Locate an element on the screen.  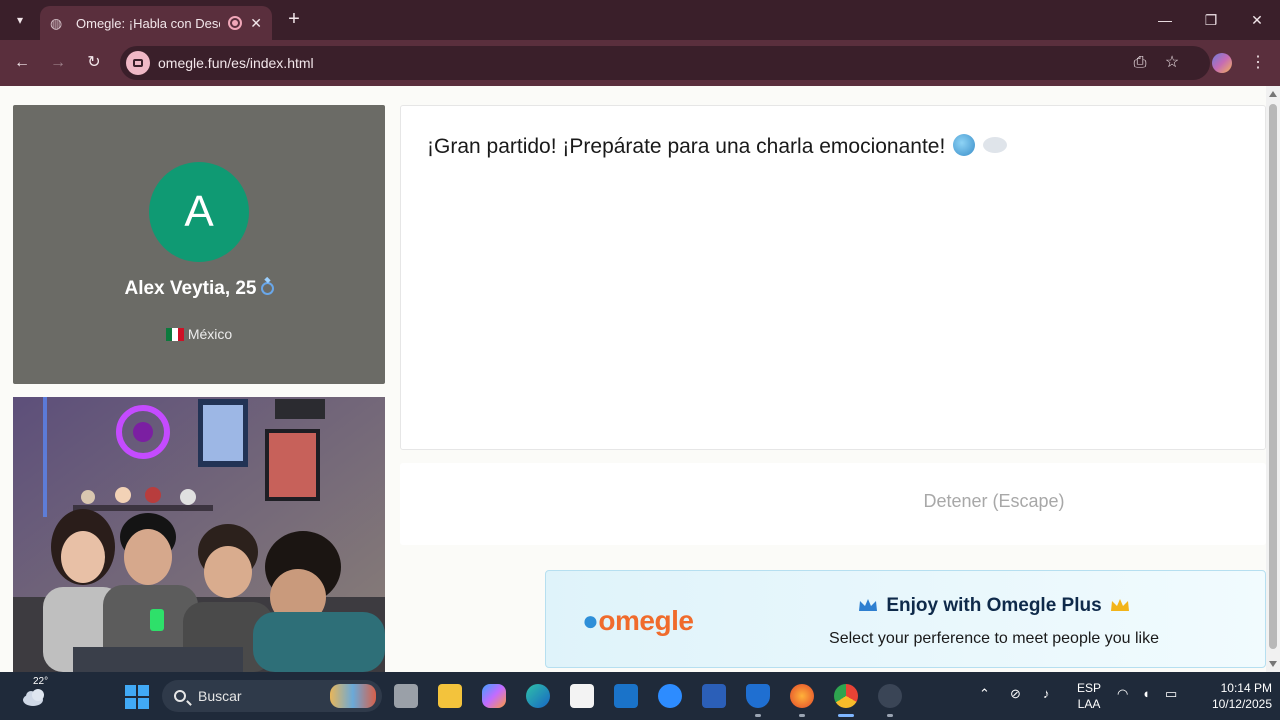
scroll-down-arrow-icon is located at coordinates (1273, 664).